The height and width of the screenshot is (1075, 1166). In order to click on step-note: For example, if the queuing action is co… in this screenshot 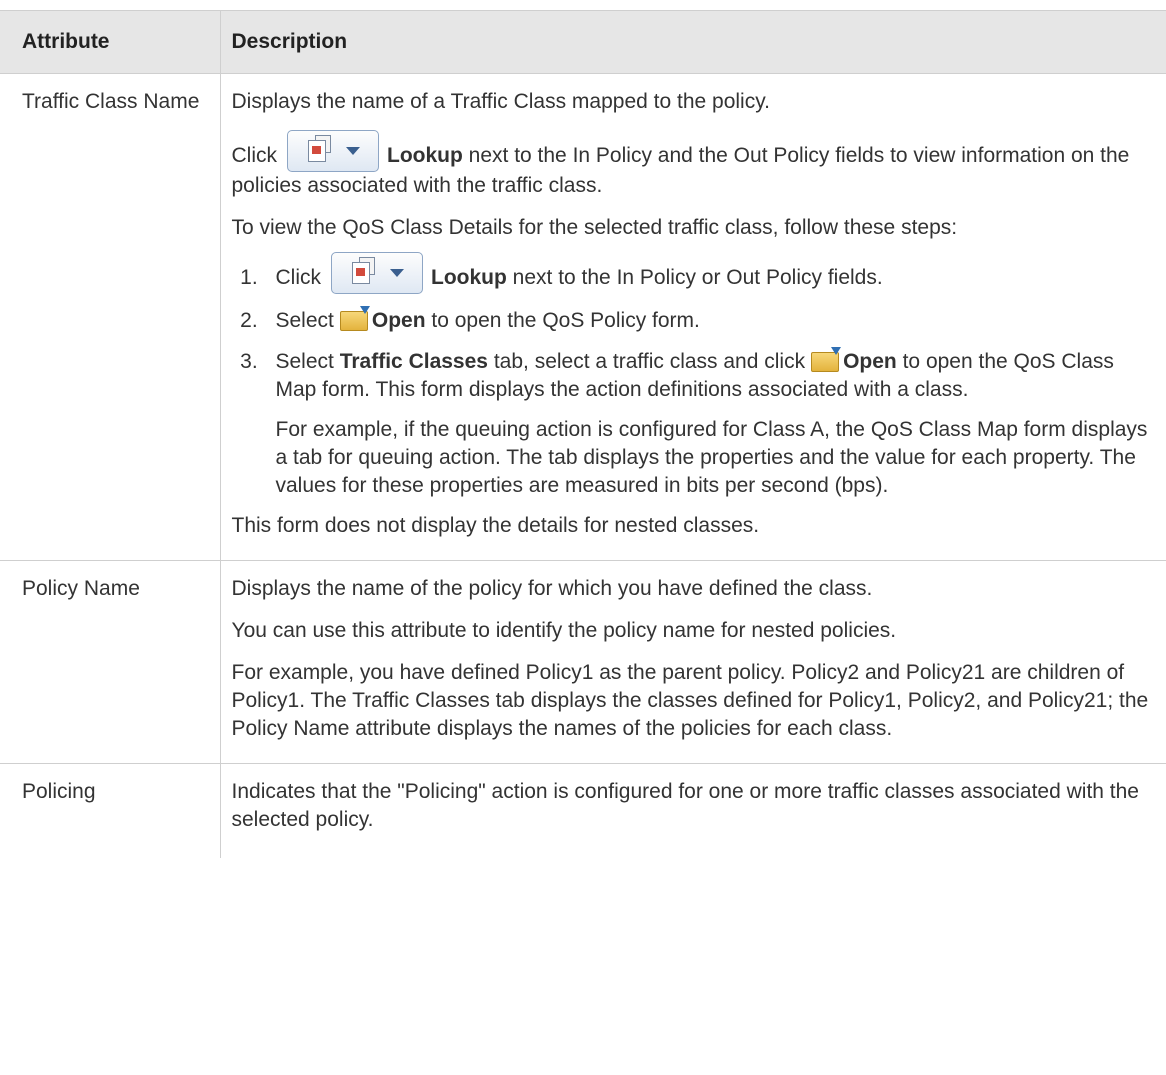, I will do `click(711, 457)`.